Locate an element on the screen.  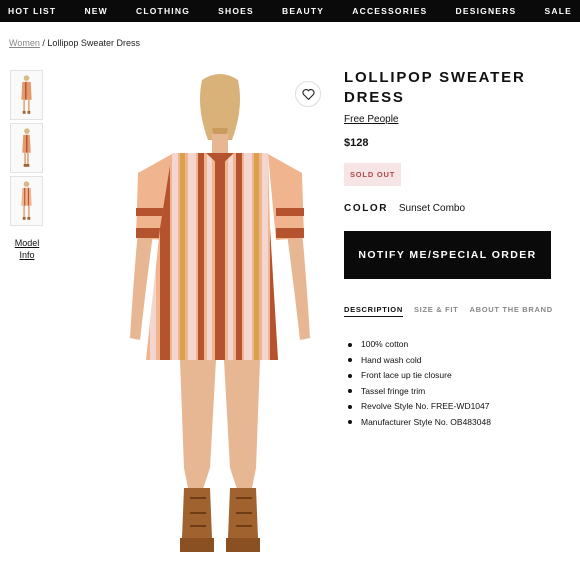
model-info-line2: Info is located at coordinates (27, 255).